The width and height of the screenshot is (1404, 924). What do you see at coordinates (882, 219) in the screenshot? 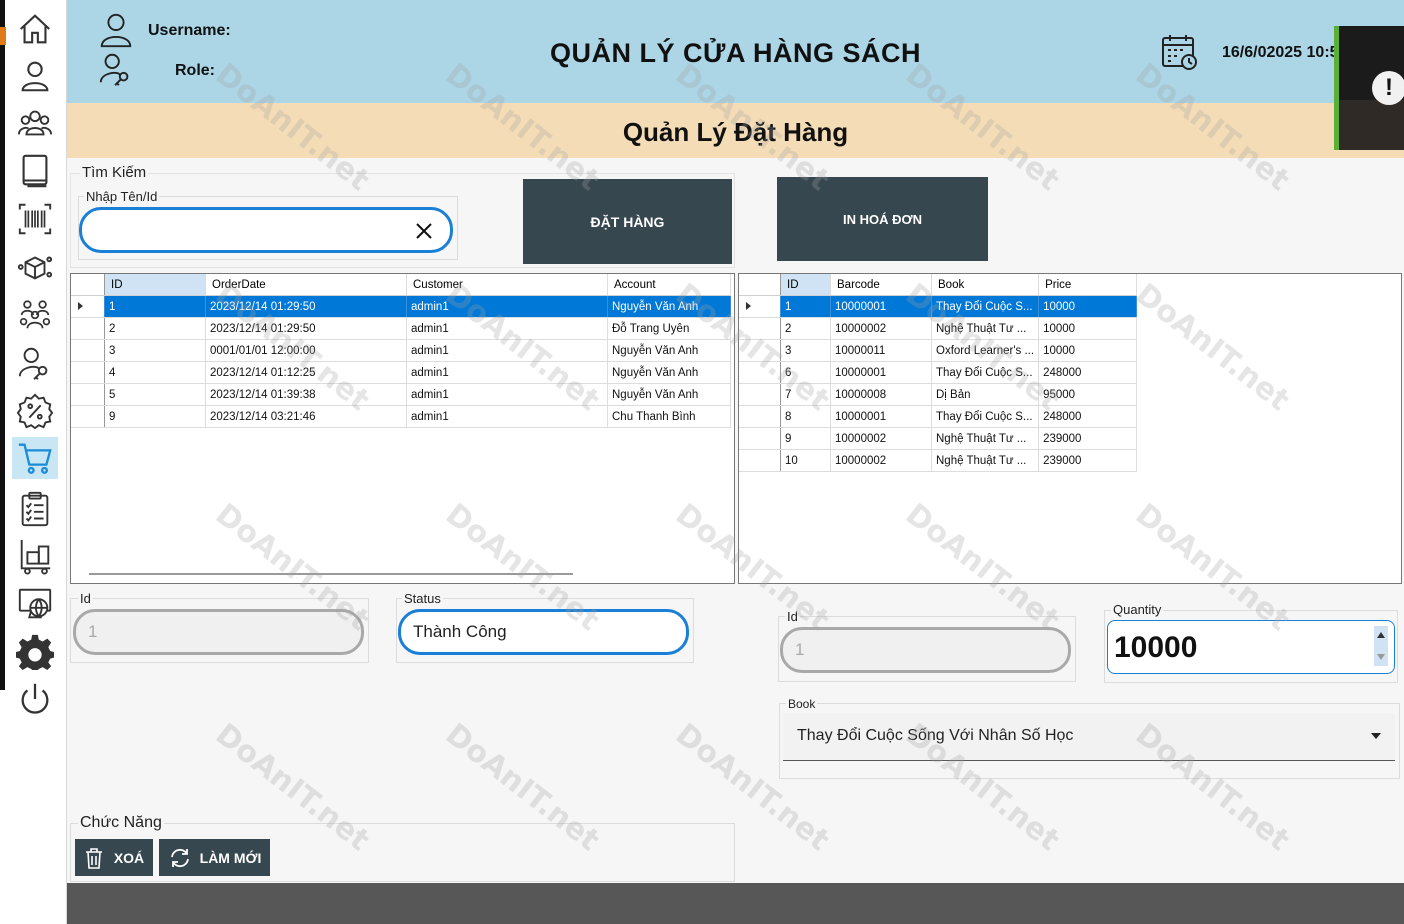
I see `print-invoice-button: IN HOÁ ĐƠN` at bounding box center [882, 219].